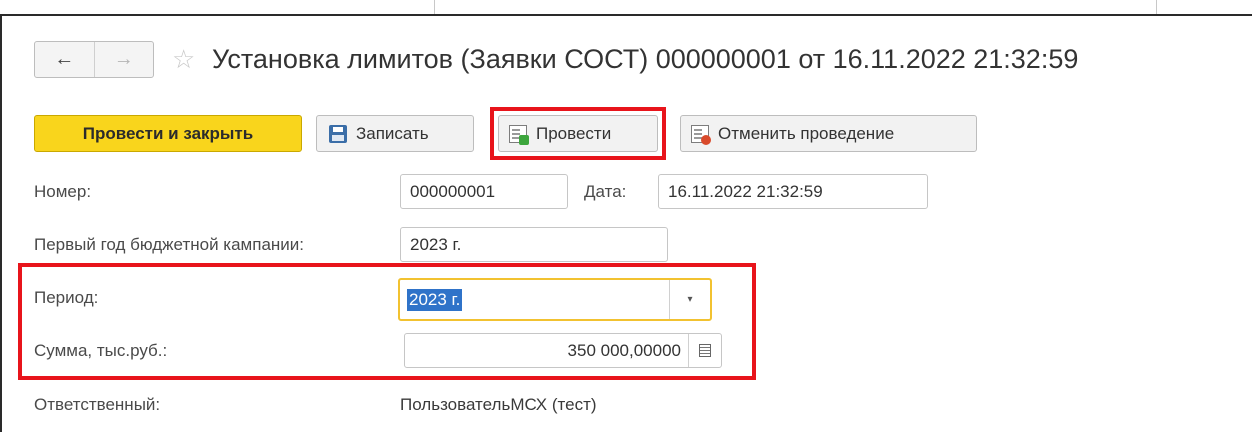 This screenshot has width=1252, height=432. What do you see at coordinates (806, 133) in the screenshot?
I see `unpost-label: Отменить проведение` at bounding box center [806, 133].